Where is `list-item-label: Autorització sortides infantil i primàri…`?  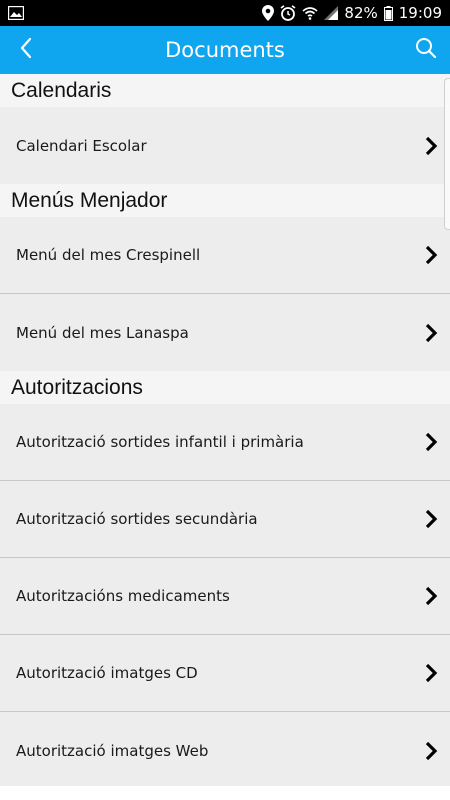 list-item-label: Autorització sortides infantil i primàri… is located at coordinates (160, 442).